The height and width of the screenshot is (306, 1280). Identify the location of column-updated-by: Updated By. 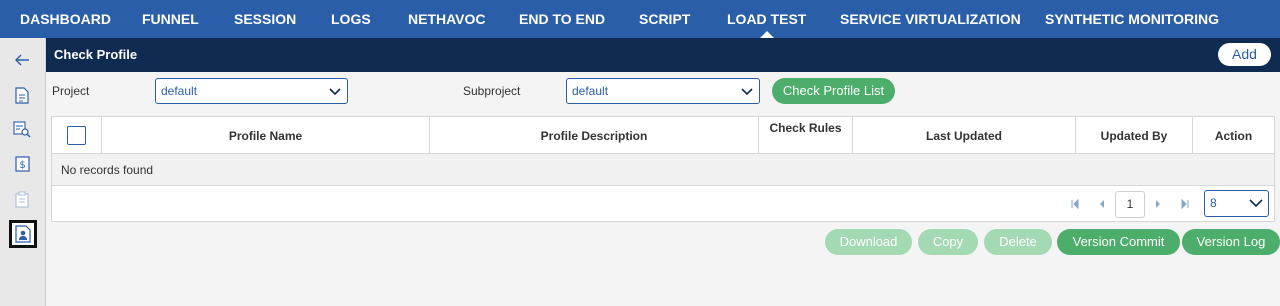
(1134, 135).